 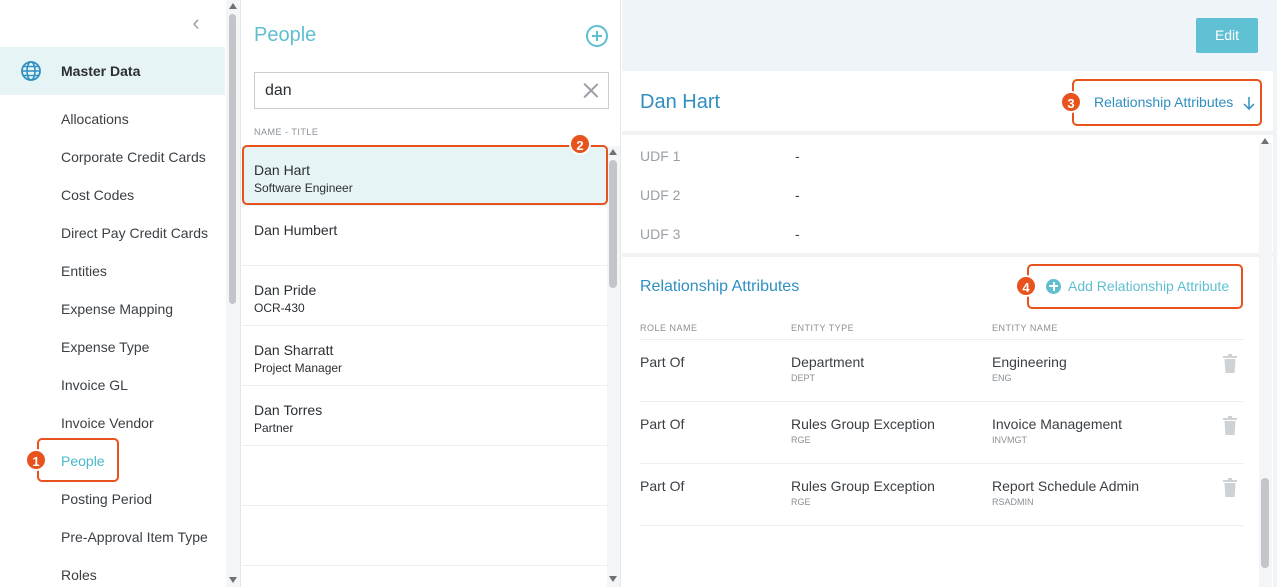 I want to click on person-name: Dan Hart, so click(x=282, y=170).